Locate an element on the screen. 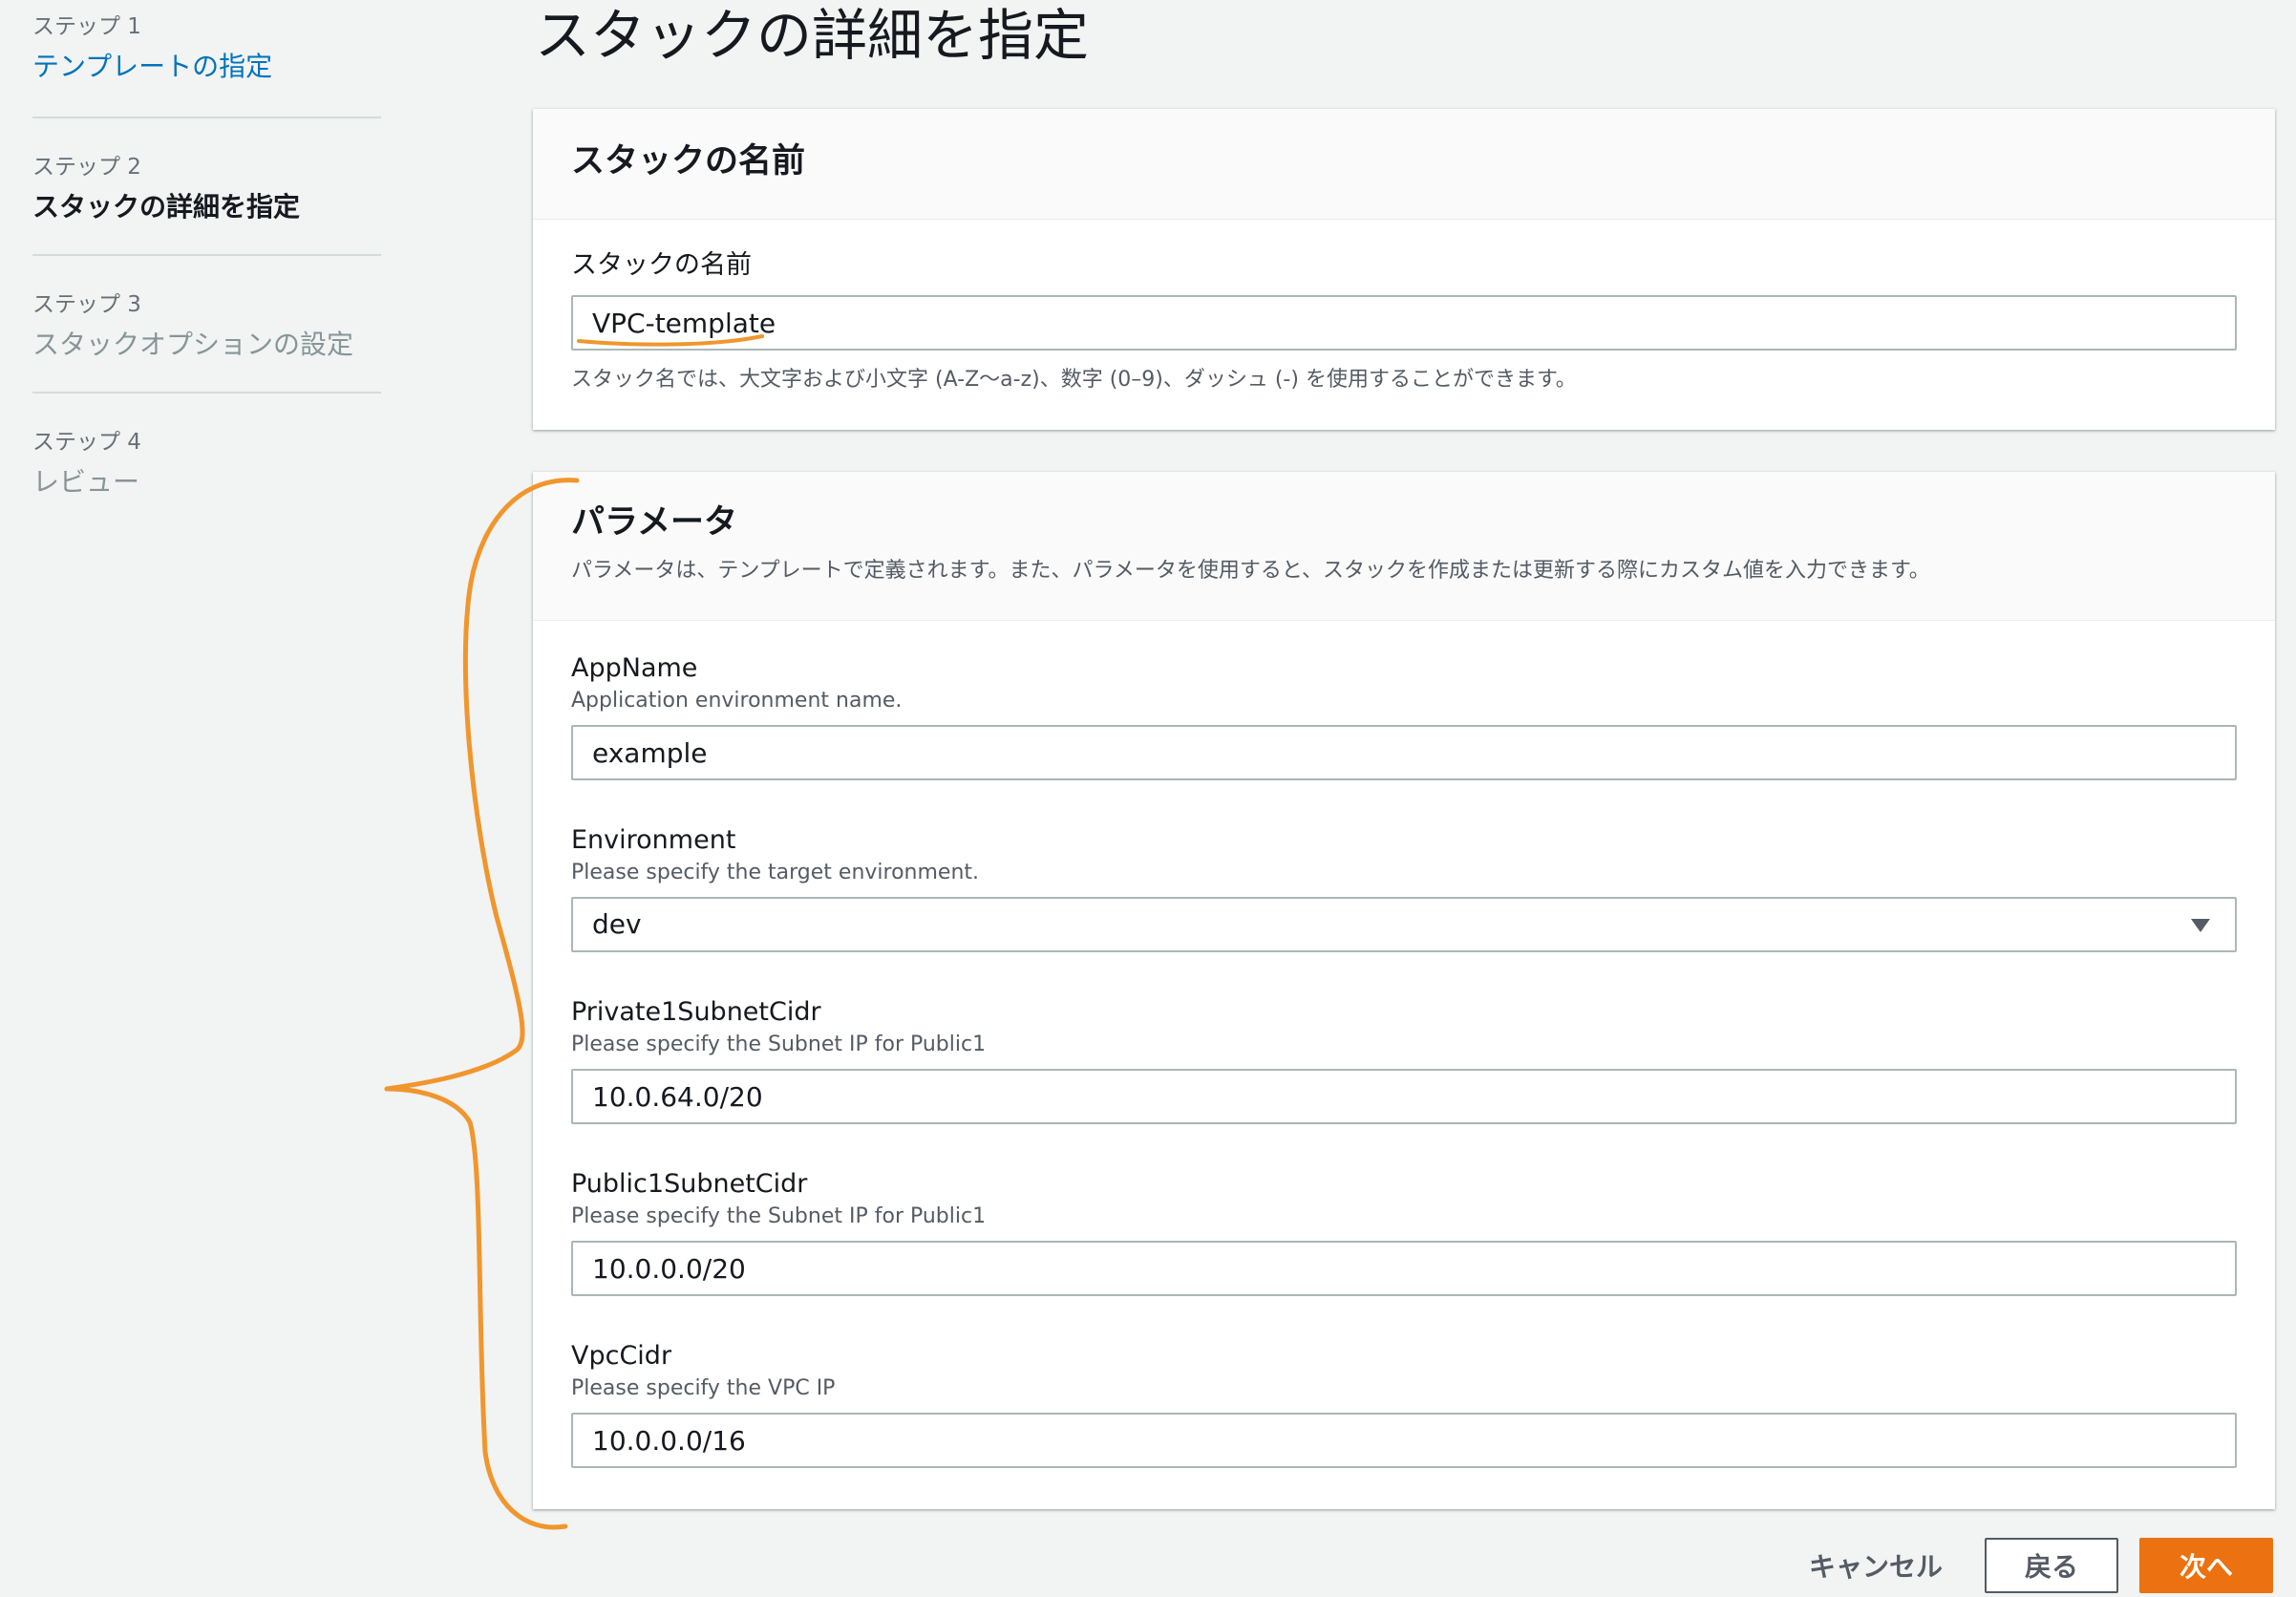 This screenshot has height=1597, width=2296. param-label: Public1SubnetCidr is located at coordinates (689, 1184).